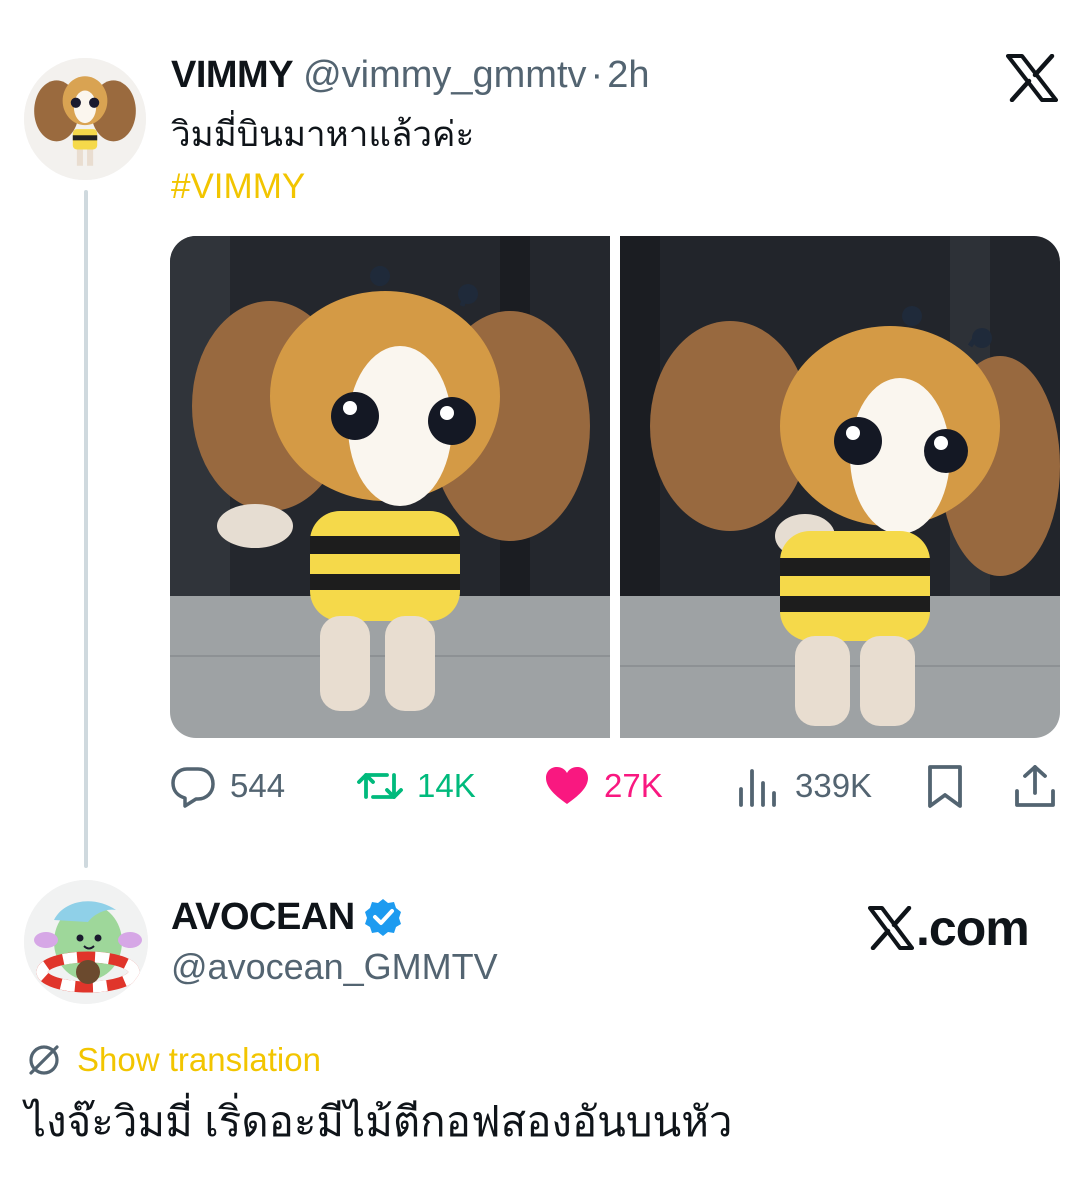 This screenshot has height=1200, width=1085. I want to click on share-icon, so click(1035, 786).